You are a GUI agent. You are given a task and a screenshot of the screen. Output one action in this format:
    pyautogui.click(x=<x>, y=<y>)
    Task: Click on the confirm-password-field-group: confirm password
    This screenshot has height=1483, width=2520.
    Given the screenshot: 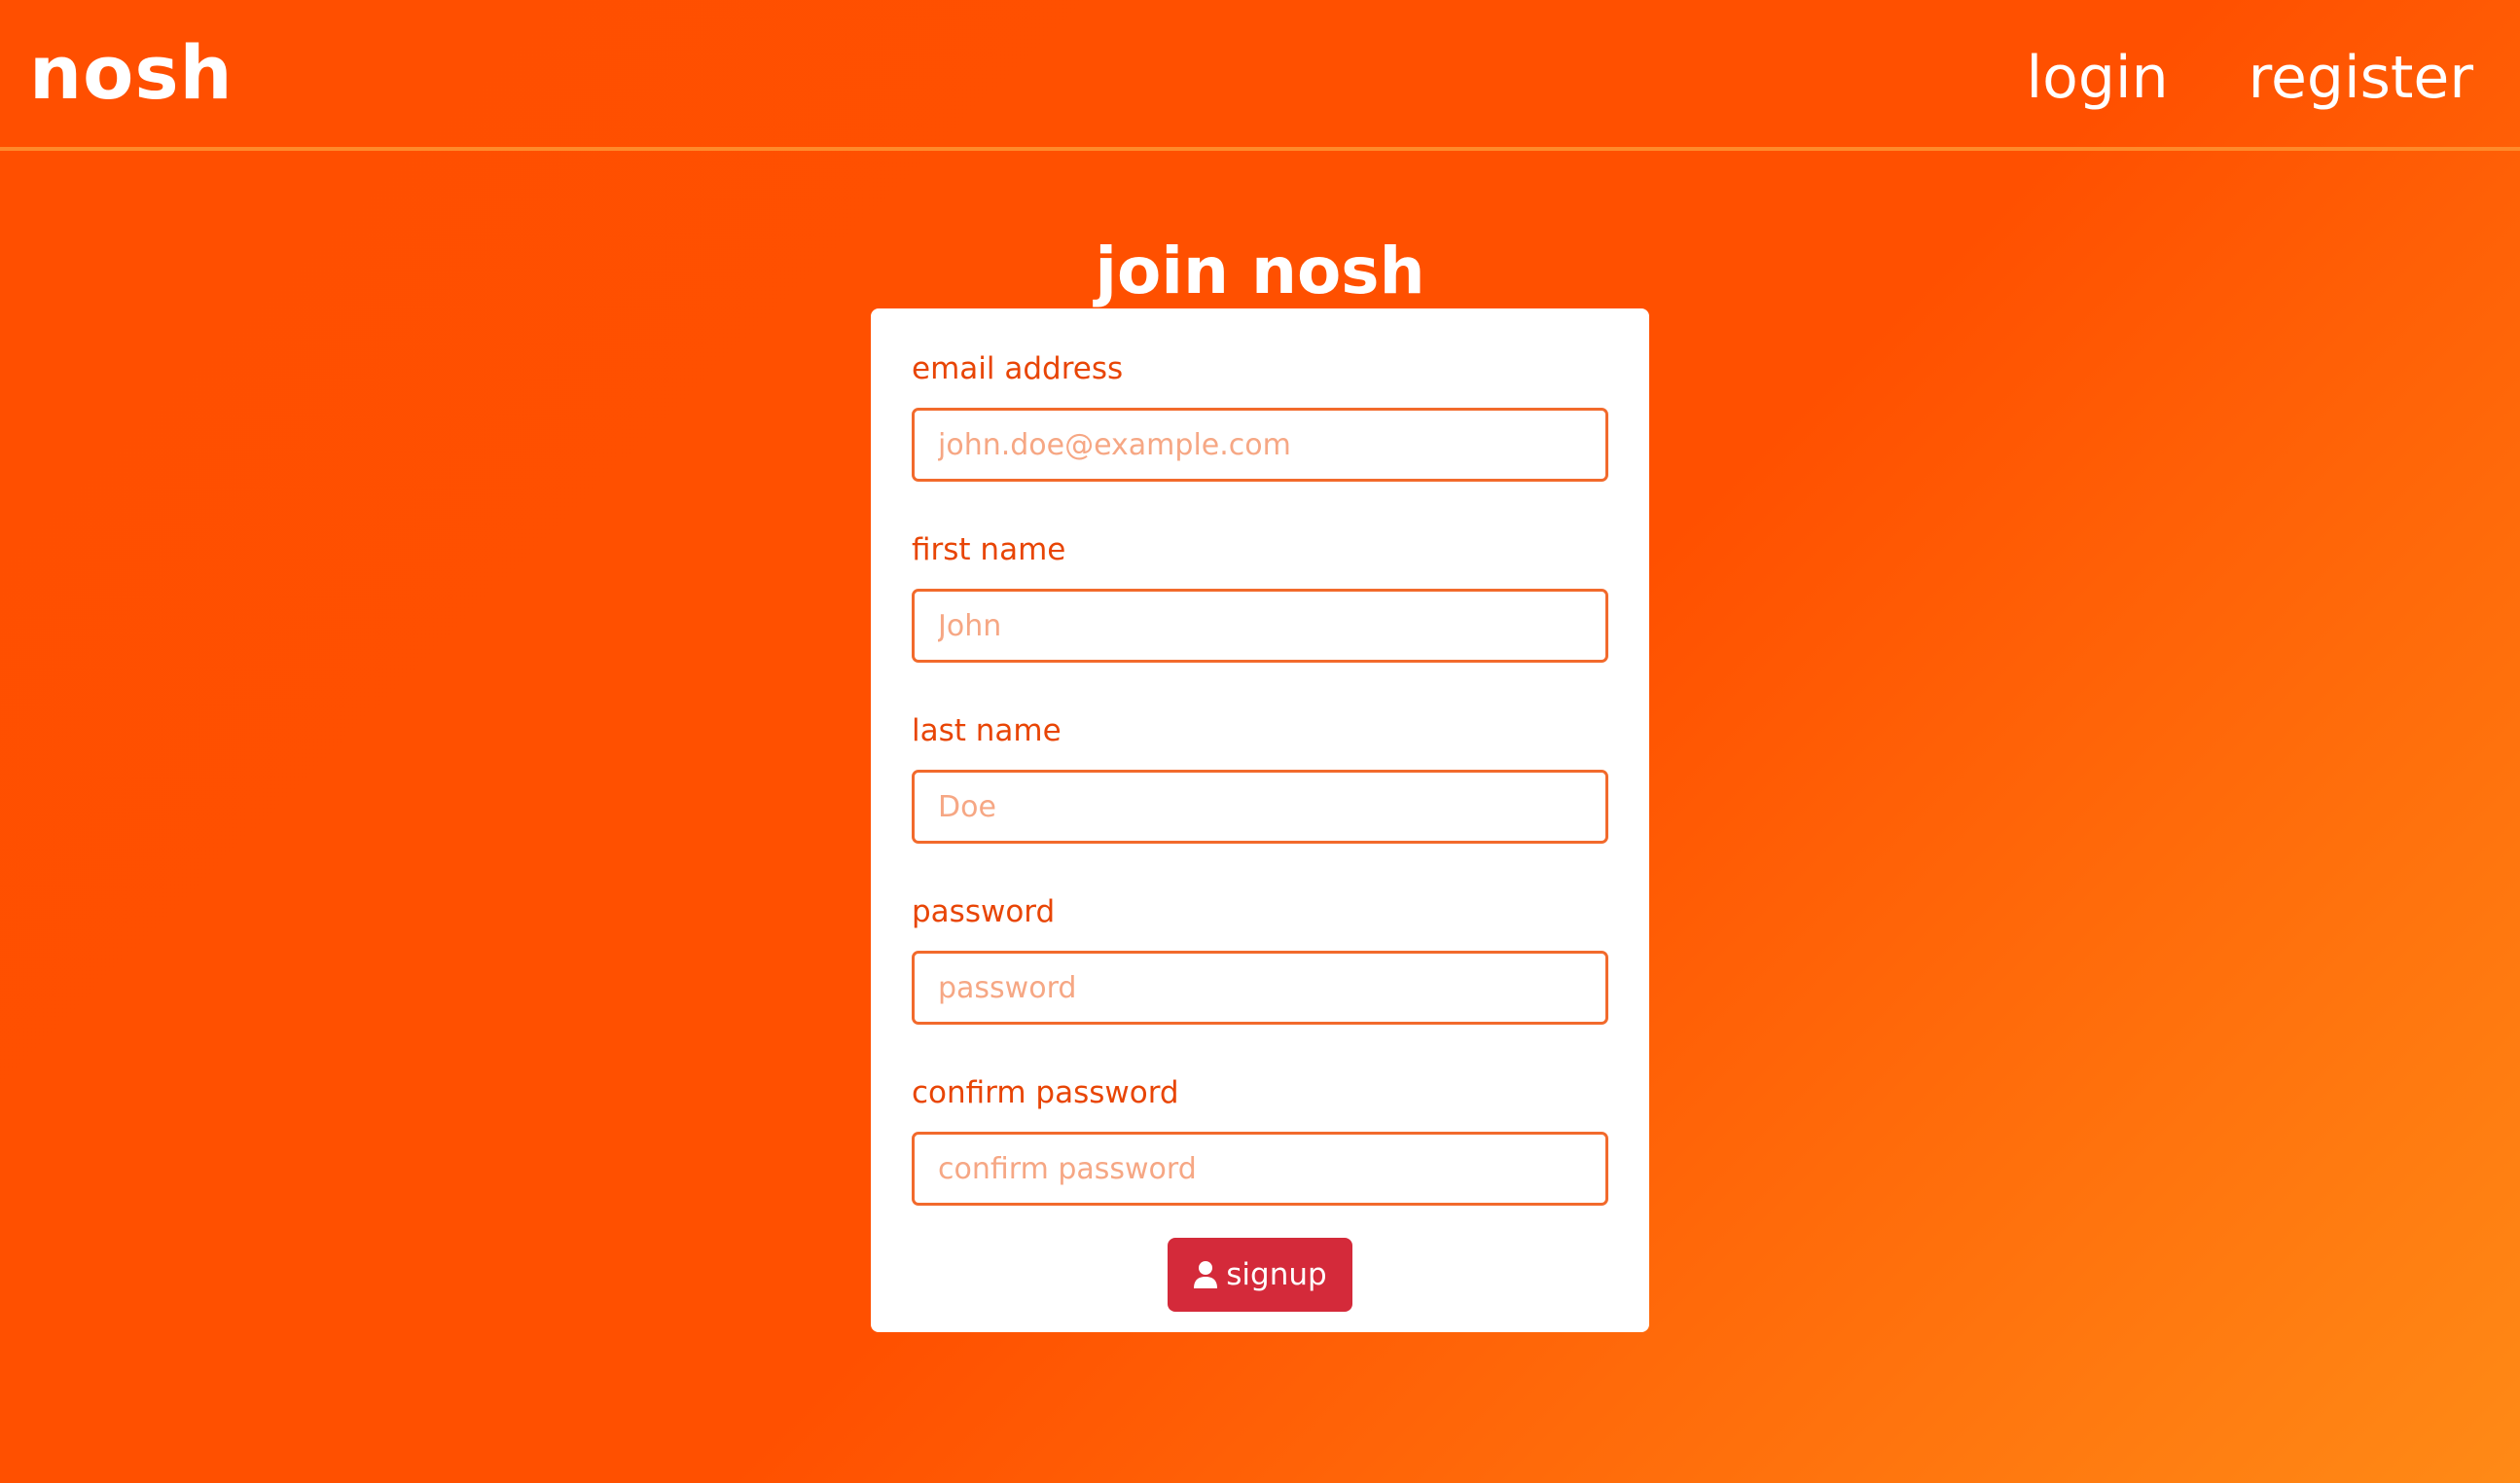 What is the action you would take?
    pyautogui.click(x=1260, y=1139)
    